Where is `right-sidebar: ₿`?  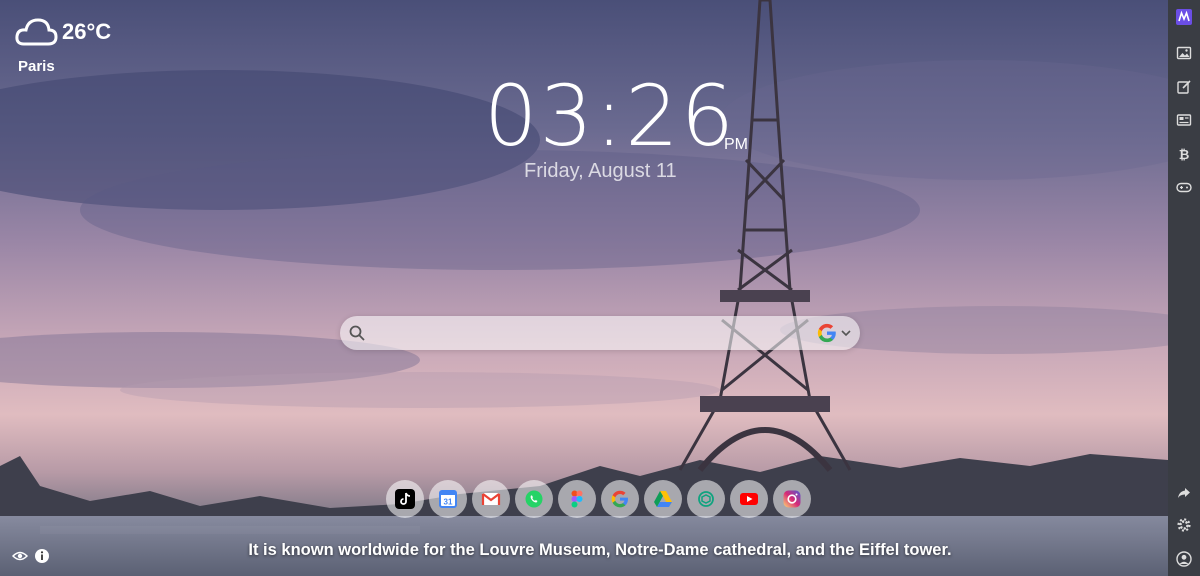
right-sidebar: ₿ is located at coordinates (1184, 288).